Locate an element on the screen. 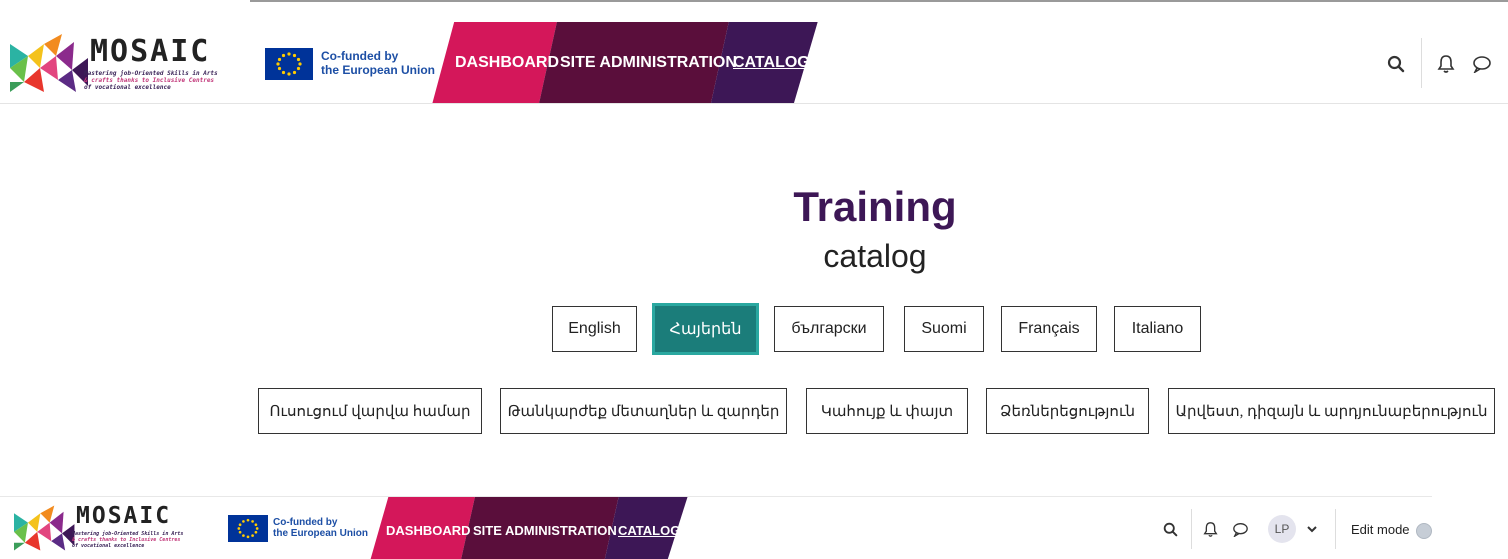 This screenshot has width=1508, height=559. category-button-3: Կահույք և փայտ is located at coordinates (887, 411).